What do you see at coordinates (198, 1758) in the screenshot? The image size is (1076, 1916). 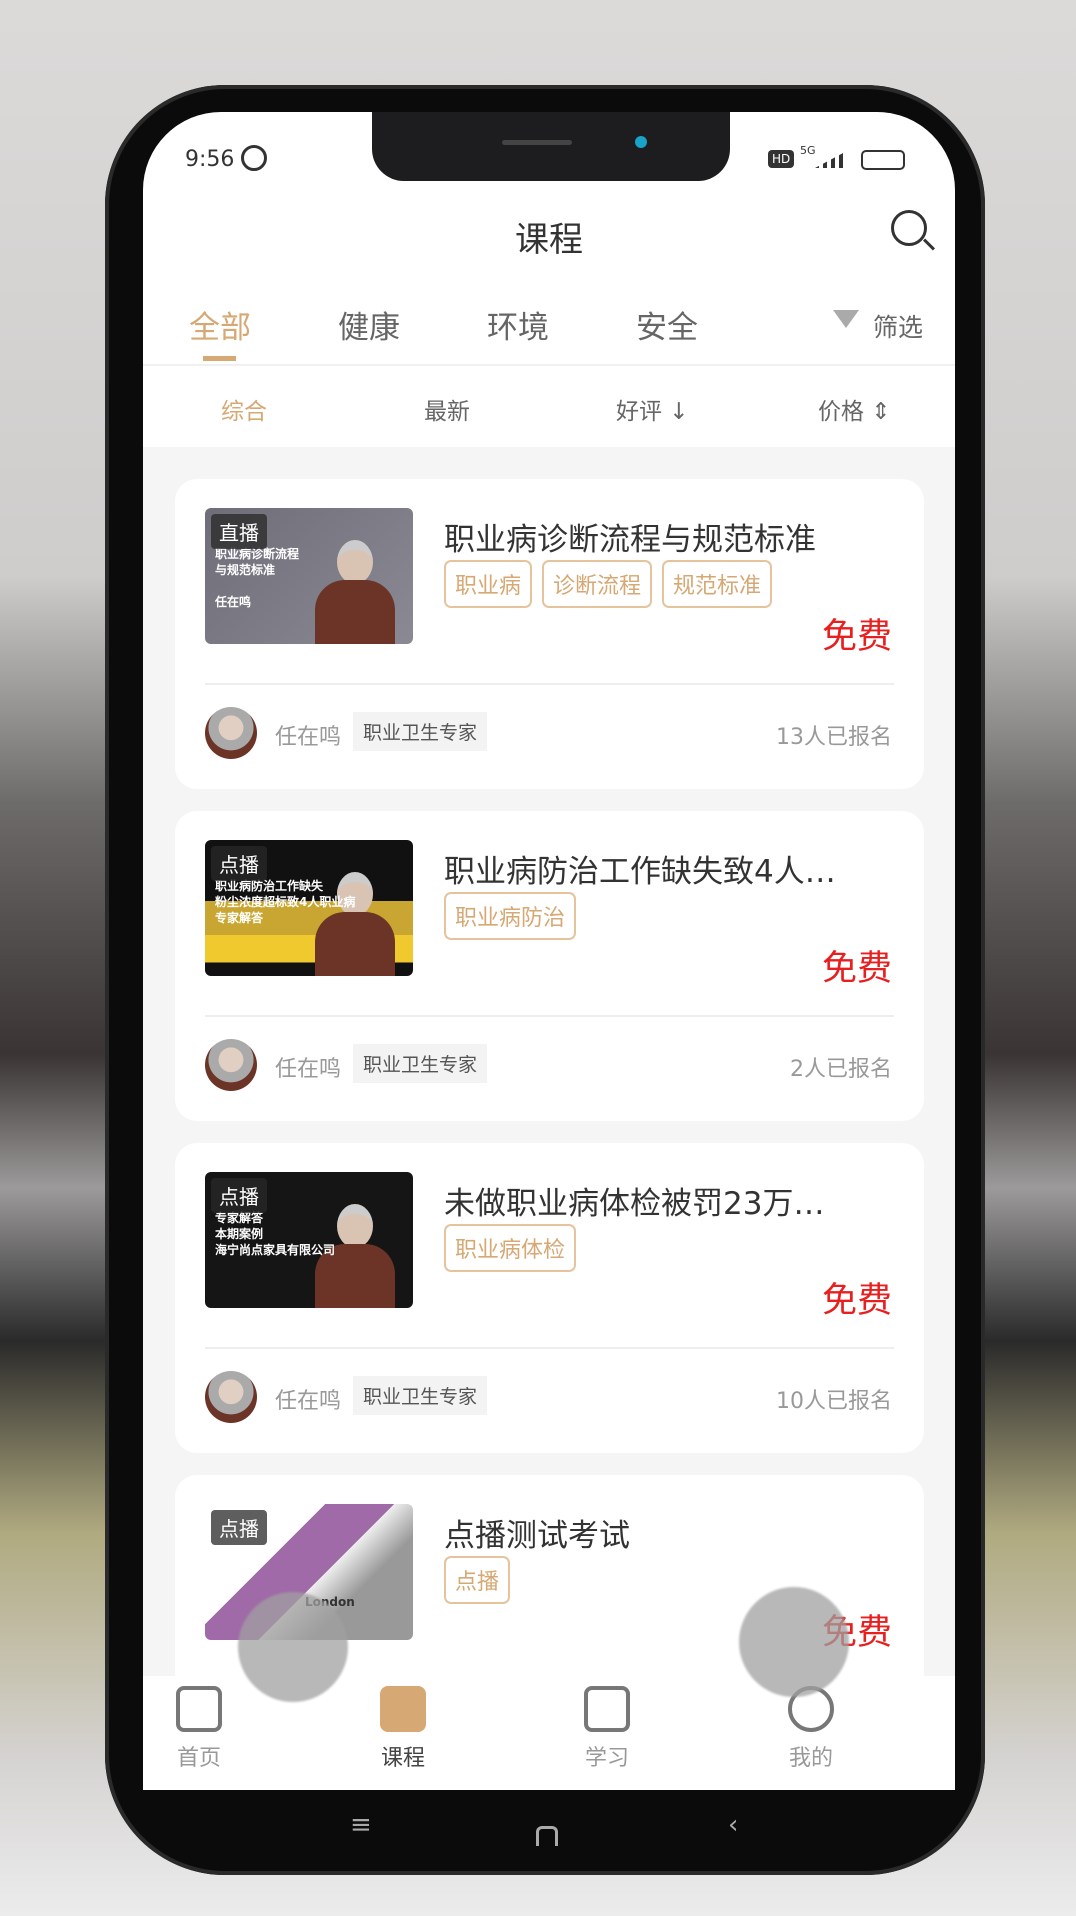 I see `nav-label: 首页` at bounding box center [198, 1758].